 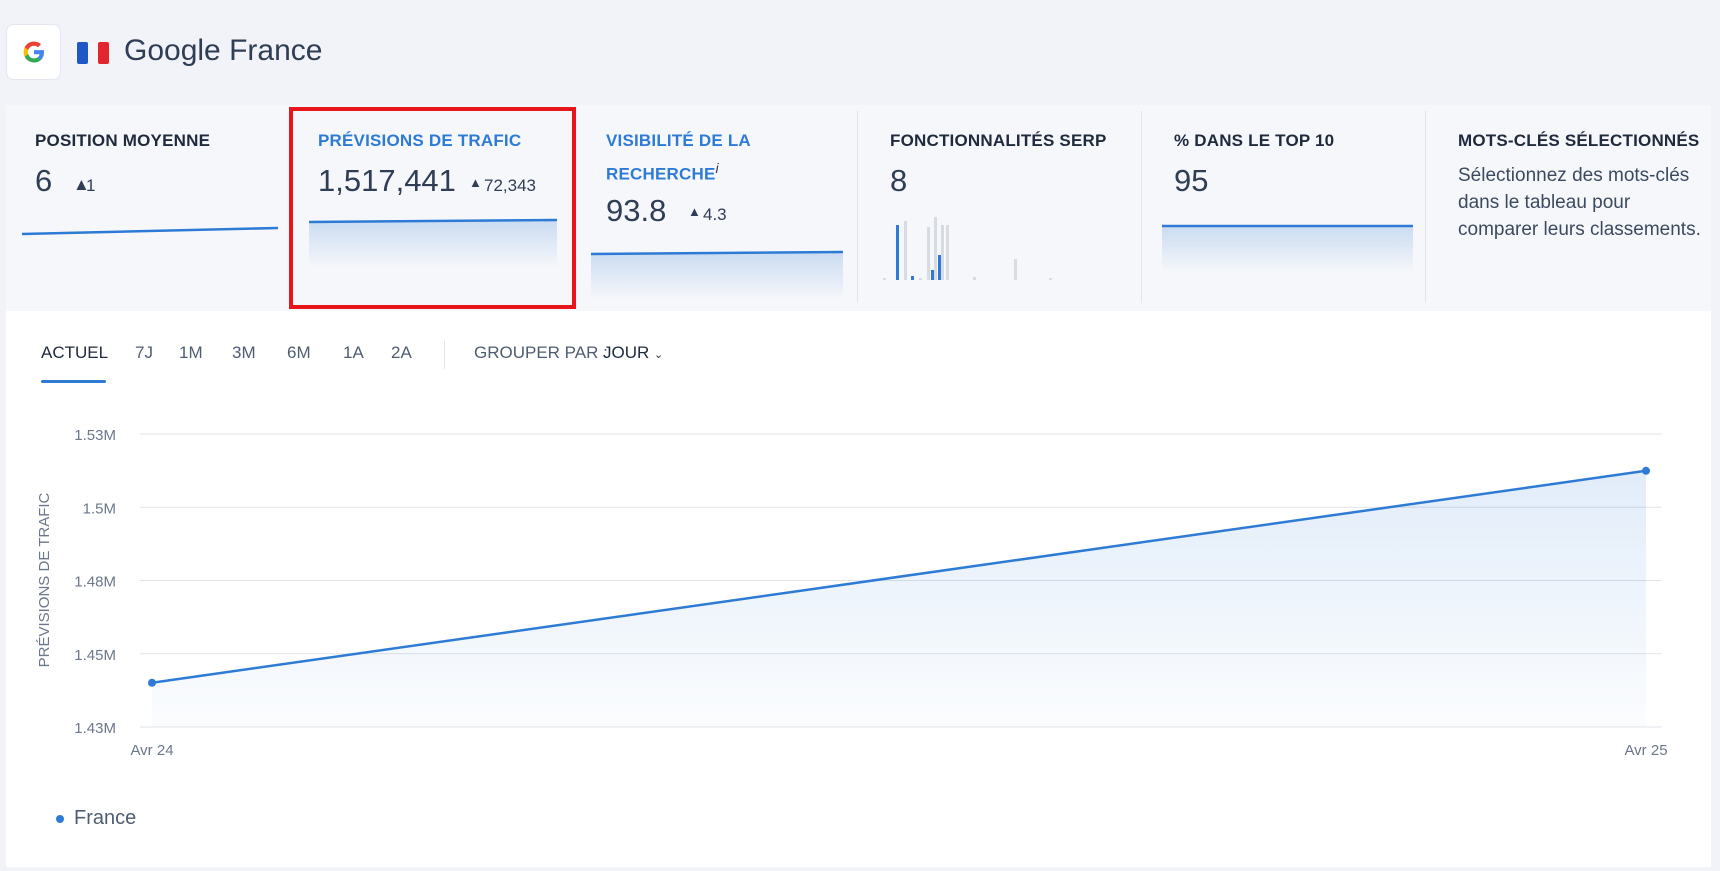 What do you see at coordinates (95, 582) in the screenshot?
I see `y-tick-label: 1.48M` at bounding box center [95, 582].